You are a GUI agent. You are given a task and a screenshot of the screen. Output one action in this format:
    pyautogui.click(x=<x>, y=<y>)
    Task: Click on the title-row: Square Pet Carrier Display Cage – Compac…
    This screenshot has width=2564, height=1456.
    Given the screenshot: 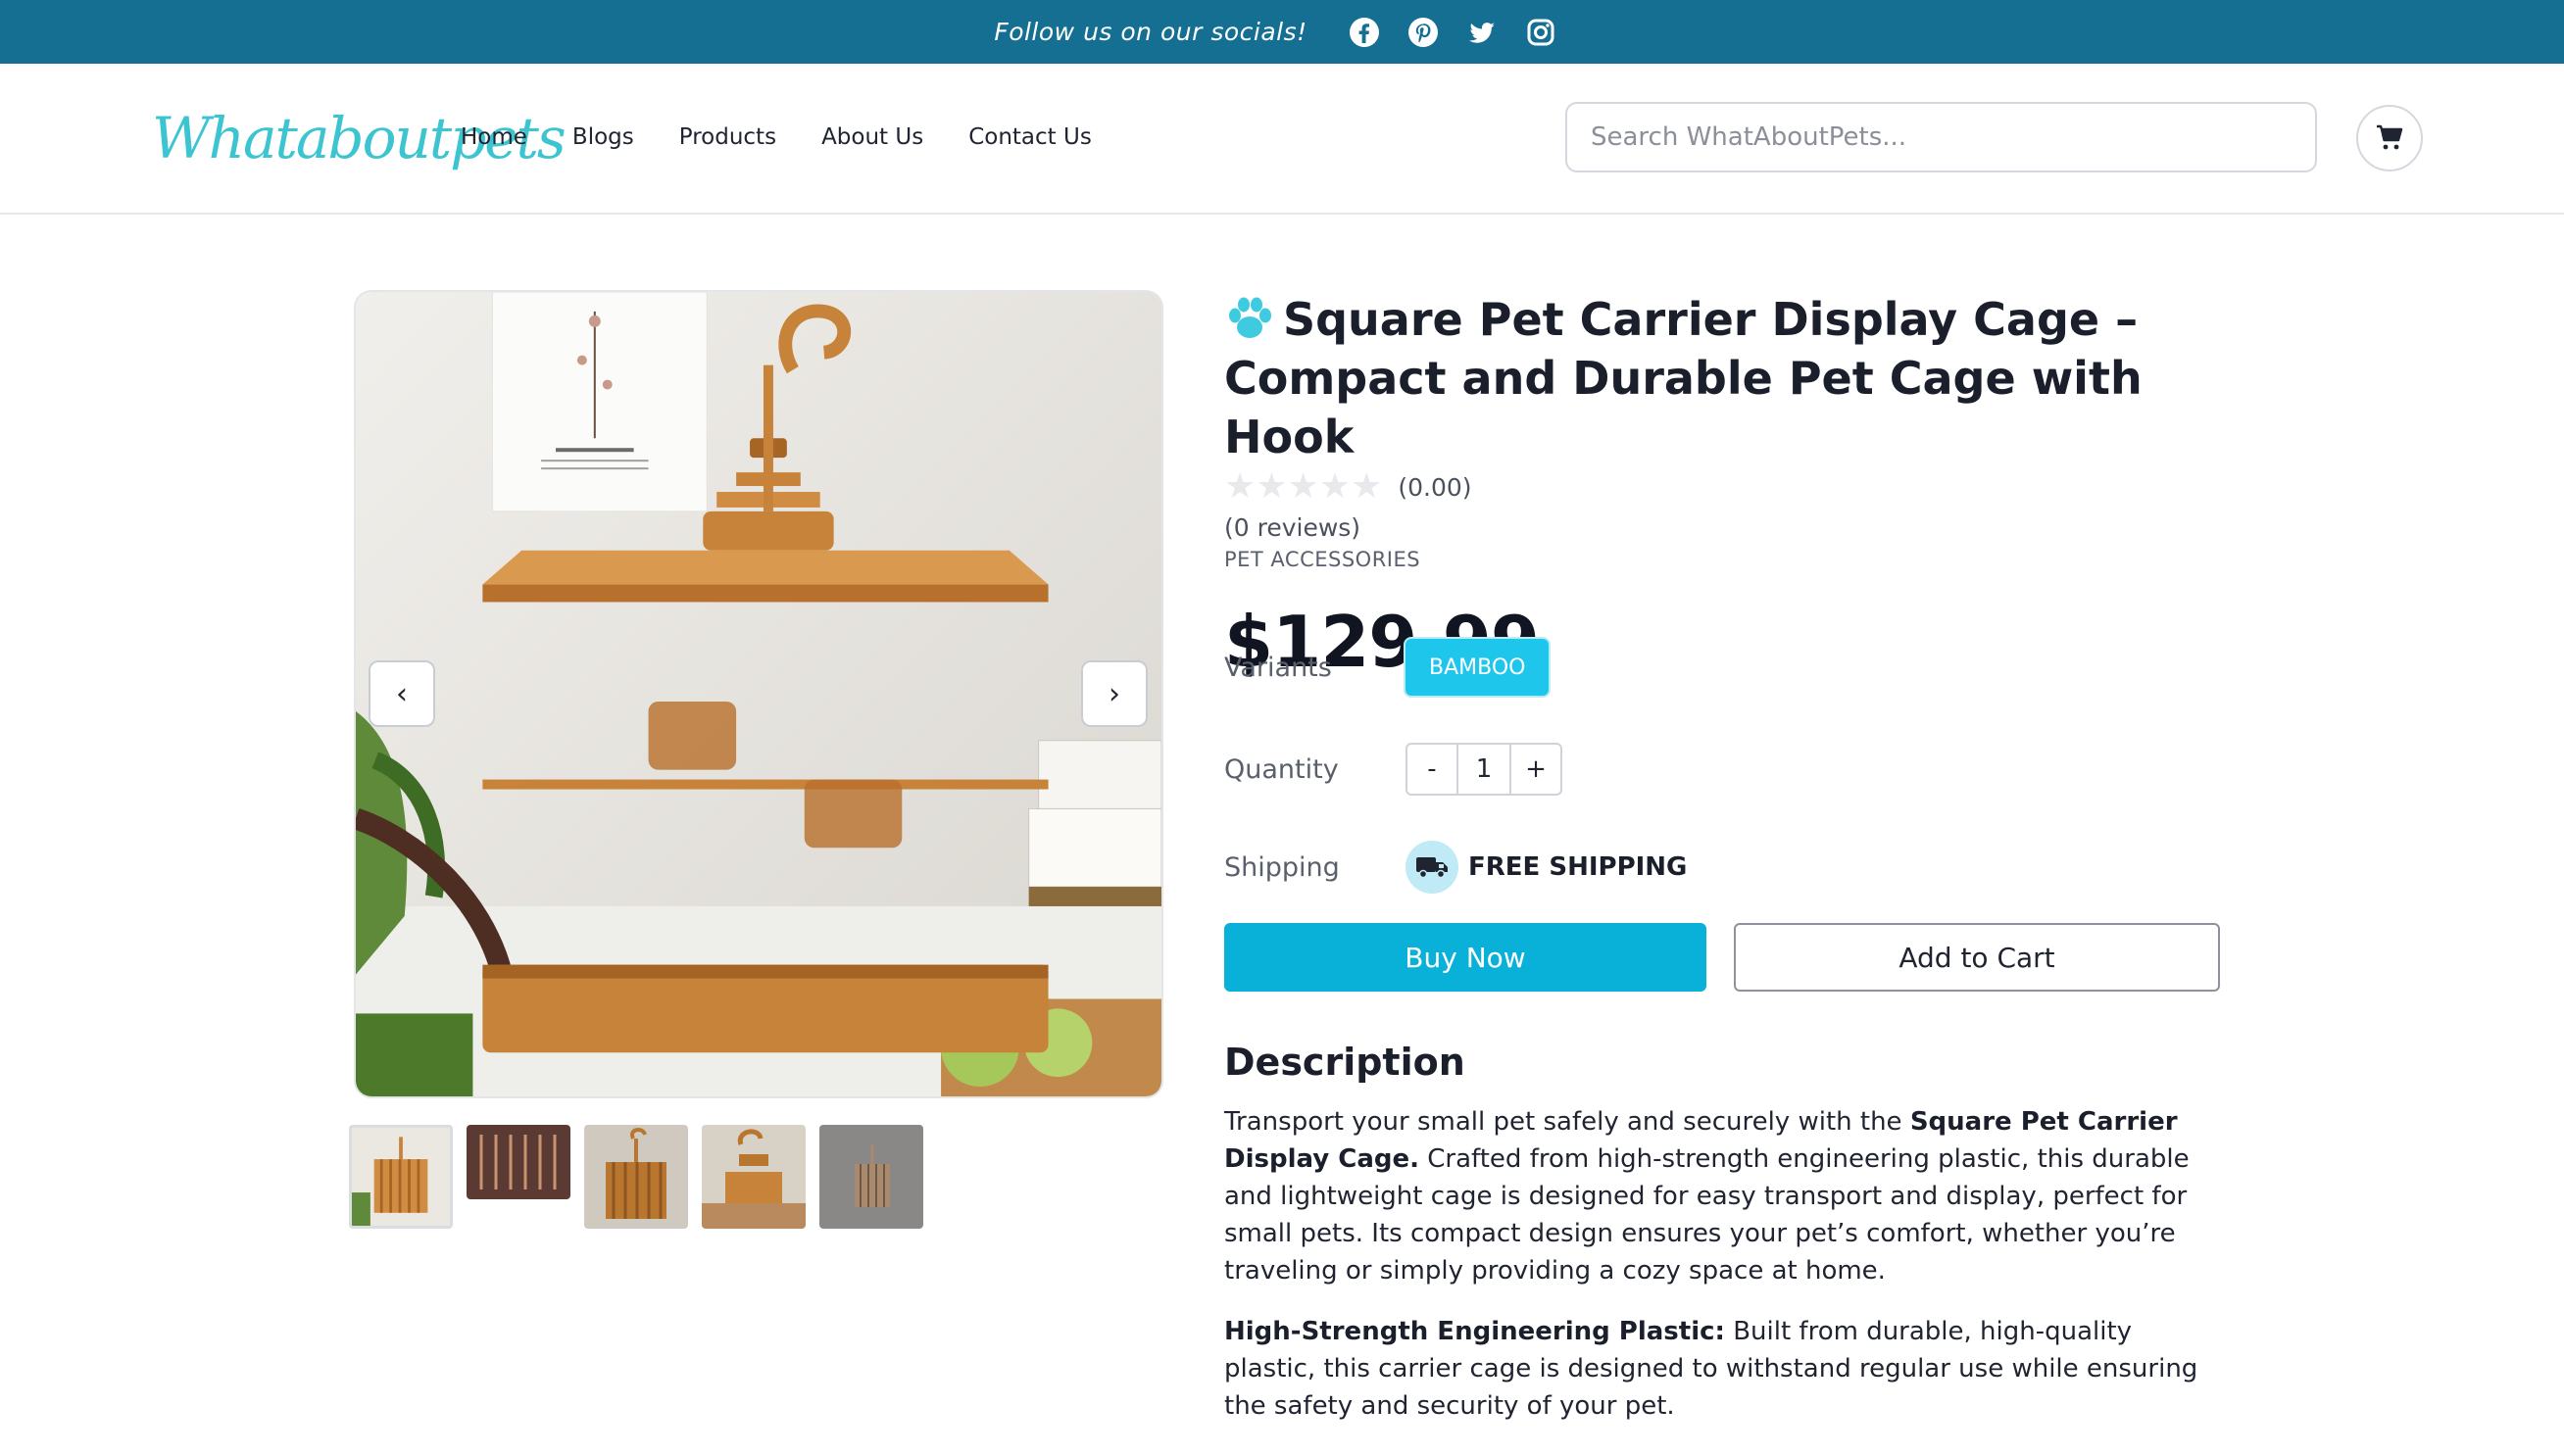 What is the action you would take?
    pyautogui.click(x=1724, y=378)
    